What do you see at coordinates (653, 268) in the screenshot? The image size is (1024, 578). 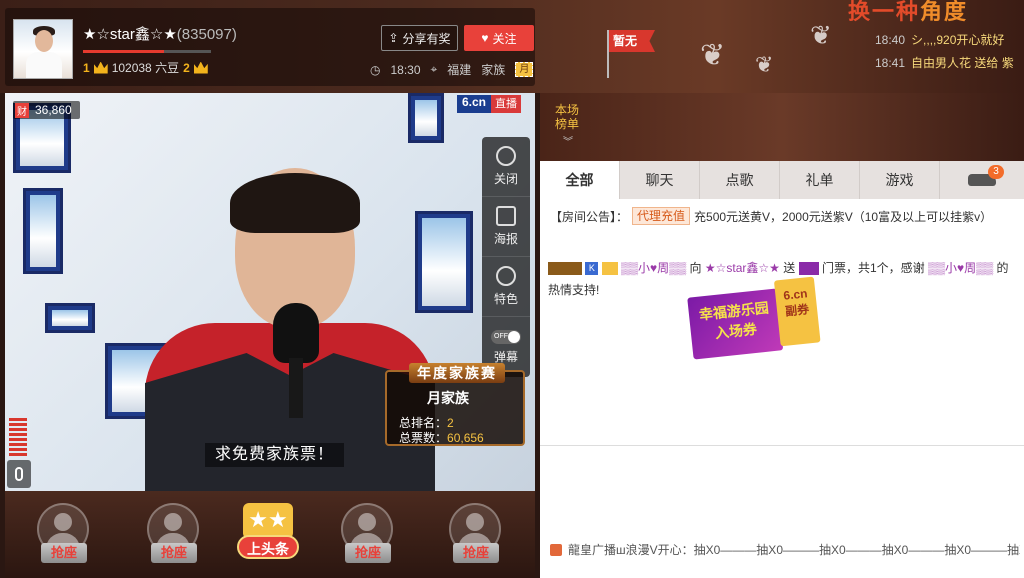 I see `sender-name: ▒▒小♥周▒▒` at bounding box center [653, 268].